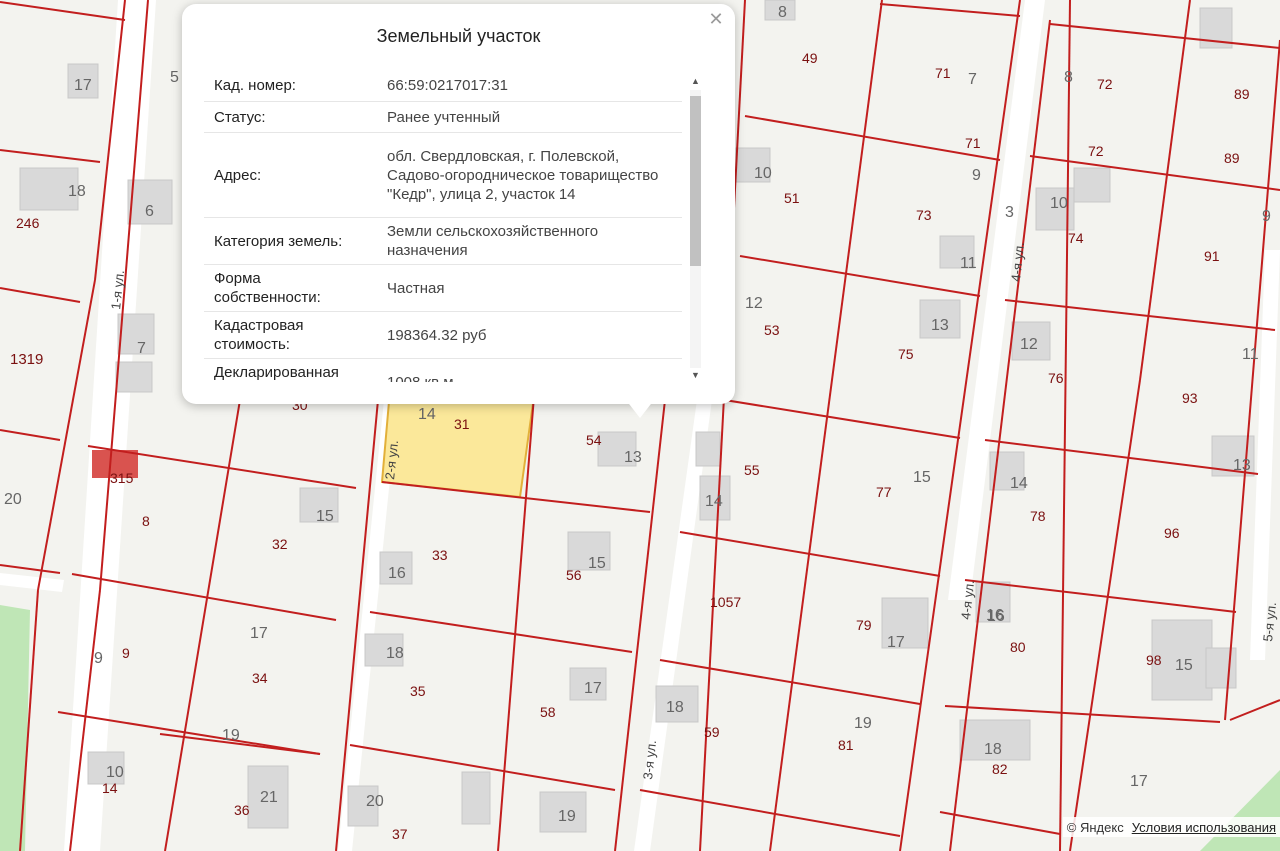  What do you see at coordinates (276, 372) in the screenshot?
I see `attr-label: Декларированная площадь:` at bounding box center [276, 372].